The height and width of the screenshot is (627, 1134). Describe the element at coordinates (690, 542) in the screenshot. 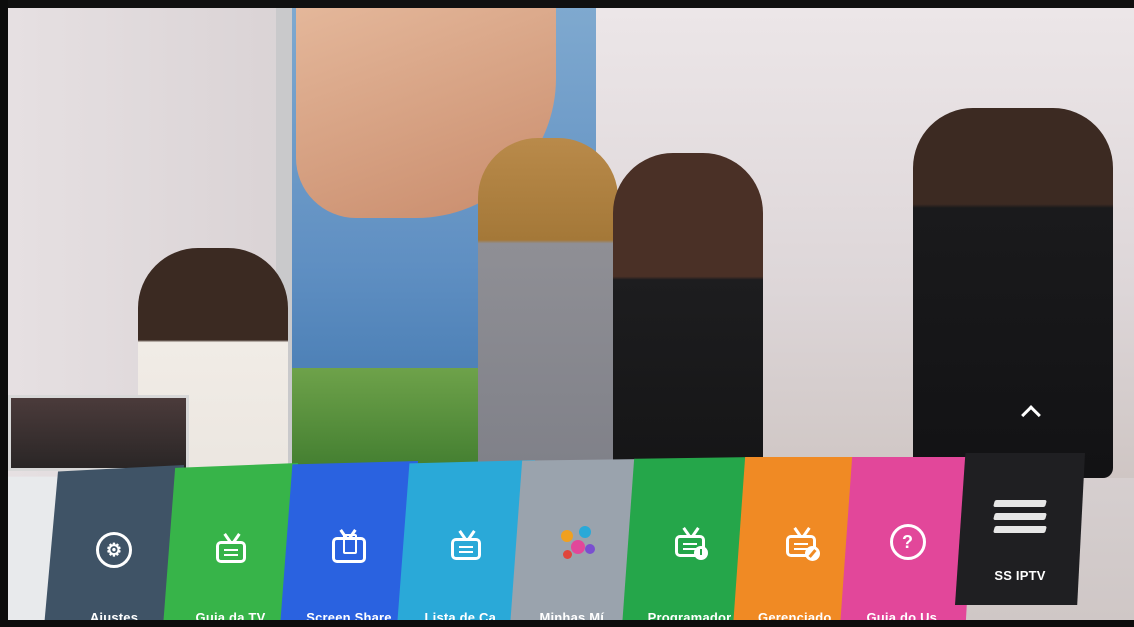

I see `calendar-clock-icon` at that location.